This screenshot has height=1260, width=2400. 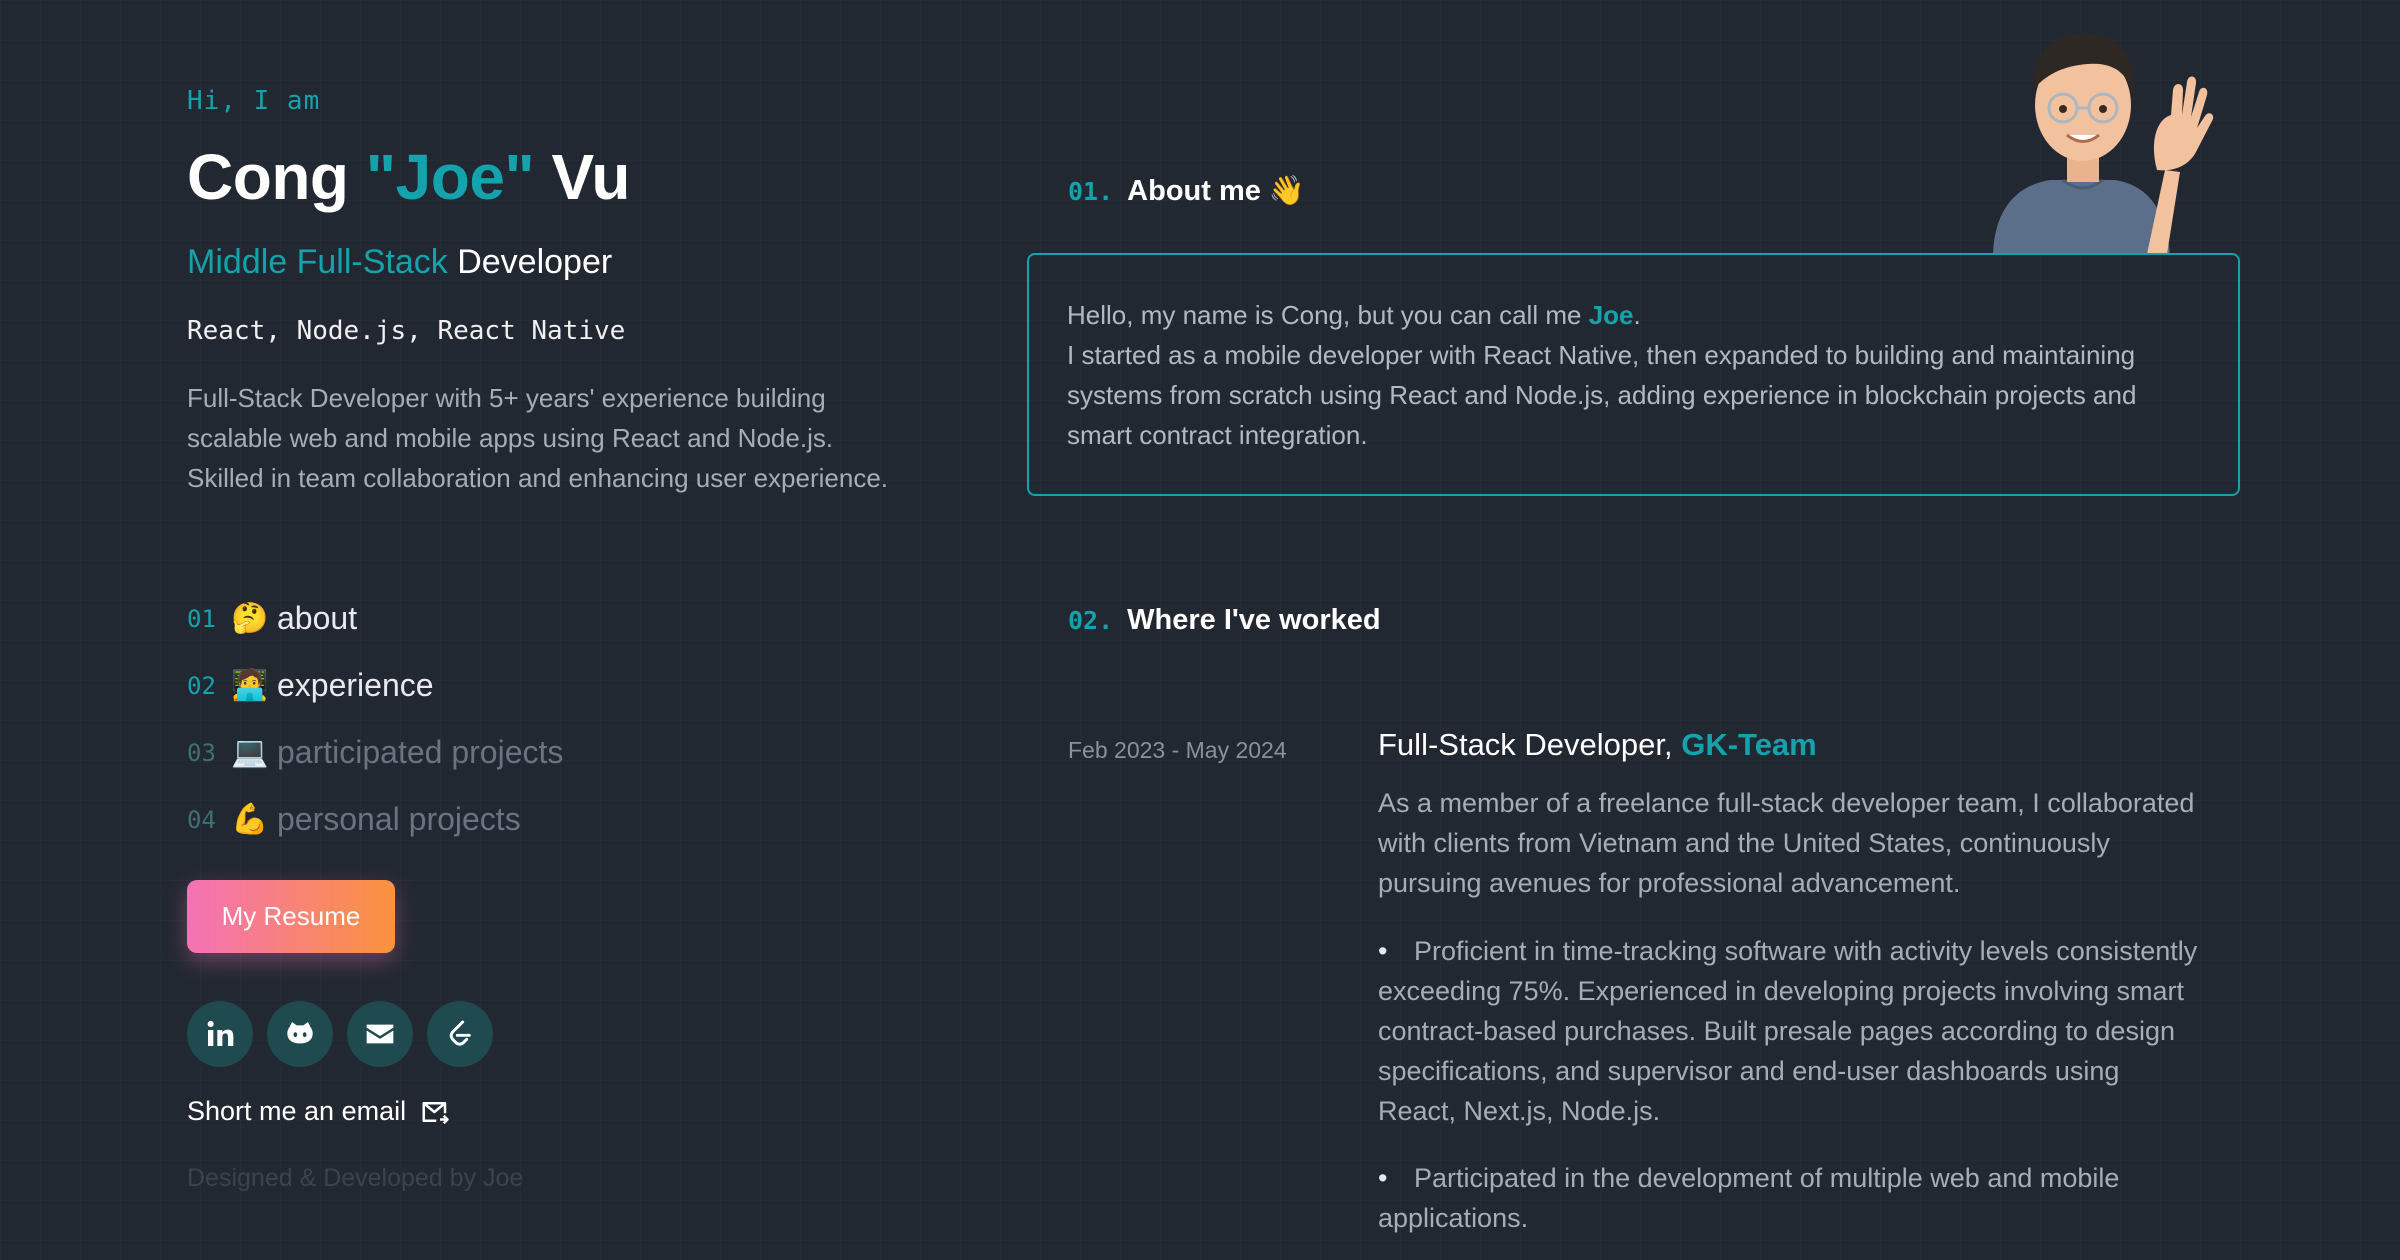 What do you see at coordinates (1091, 191) in the screenshot?
I see `section-number: 01.` at bounding box center [1091, 191].